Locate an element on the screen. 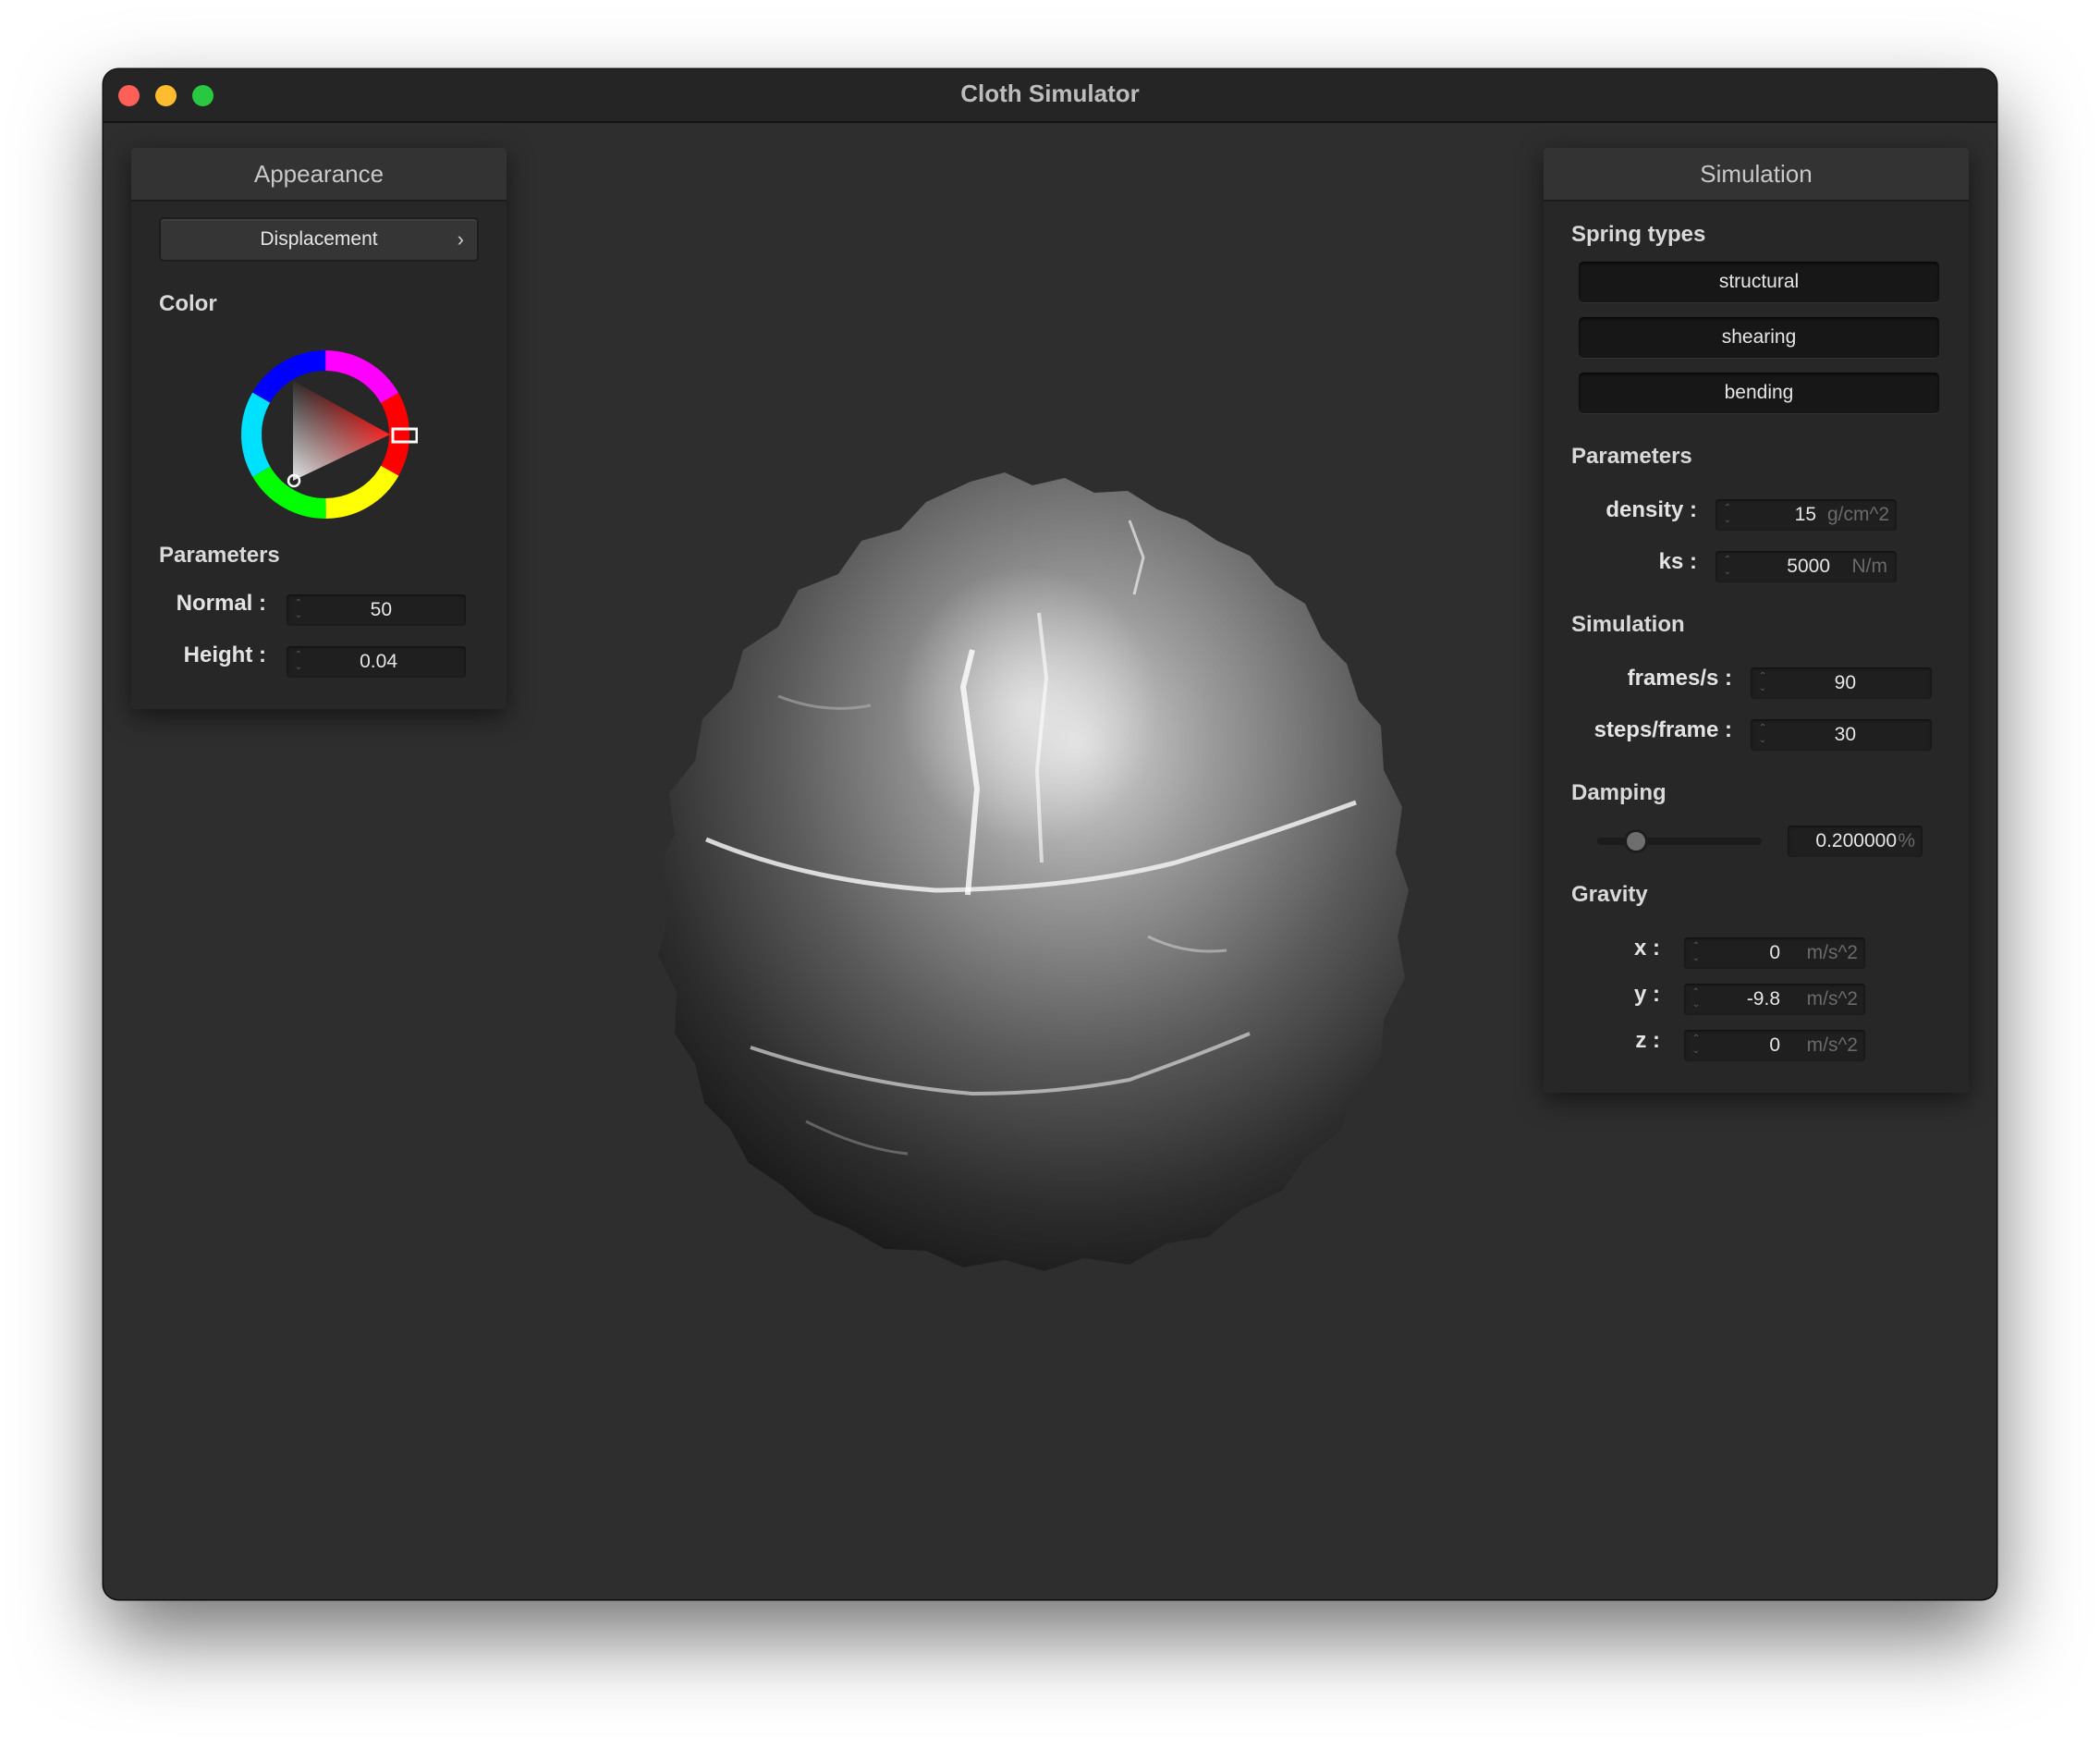 The height and width of the screenshot is (1738, 2100). structural-toggle: structural is located at coordinates (1759, 282).